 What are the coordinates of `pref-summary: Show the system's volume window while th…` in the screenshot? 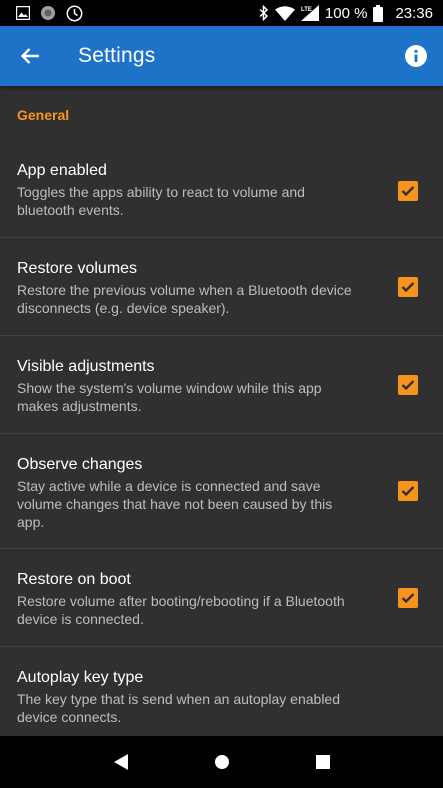 It's located at (169, 397).